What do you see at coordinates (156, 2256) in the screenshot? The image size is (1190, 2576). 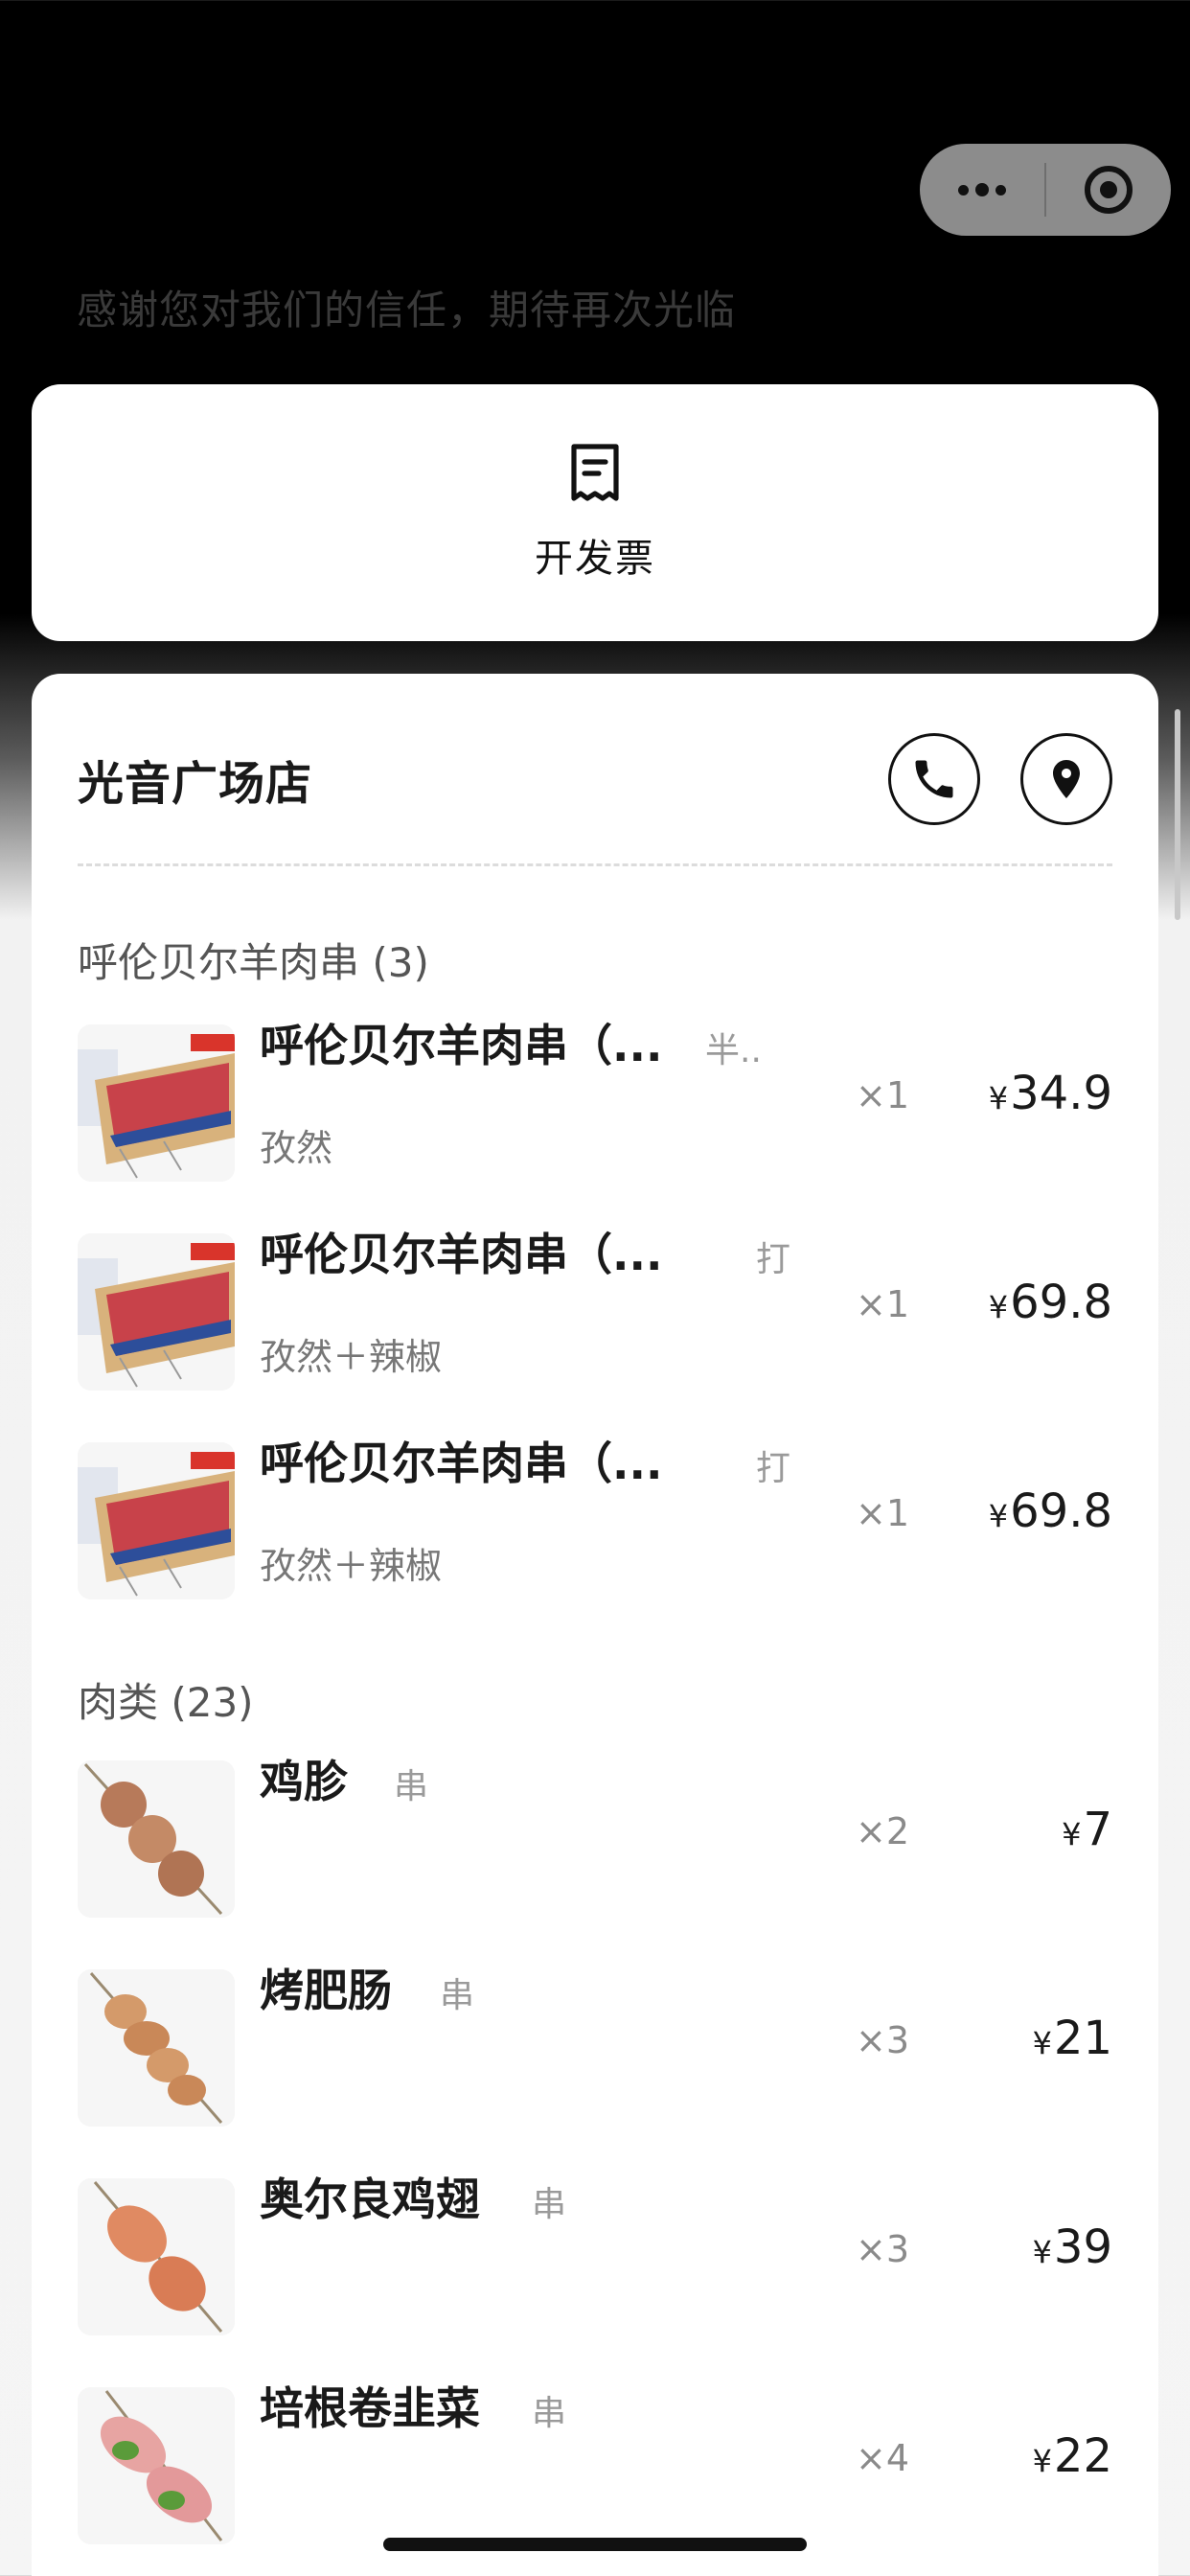 I see `product-image-wing-skewer` at bounding box center [156, 2256].